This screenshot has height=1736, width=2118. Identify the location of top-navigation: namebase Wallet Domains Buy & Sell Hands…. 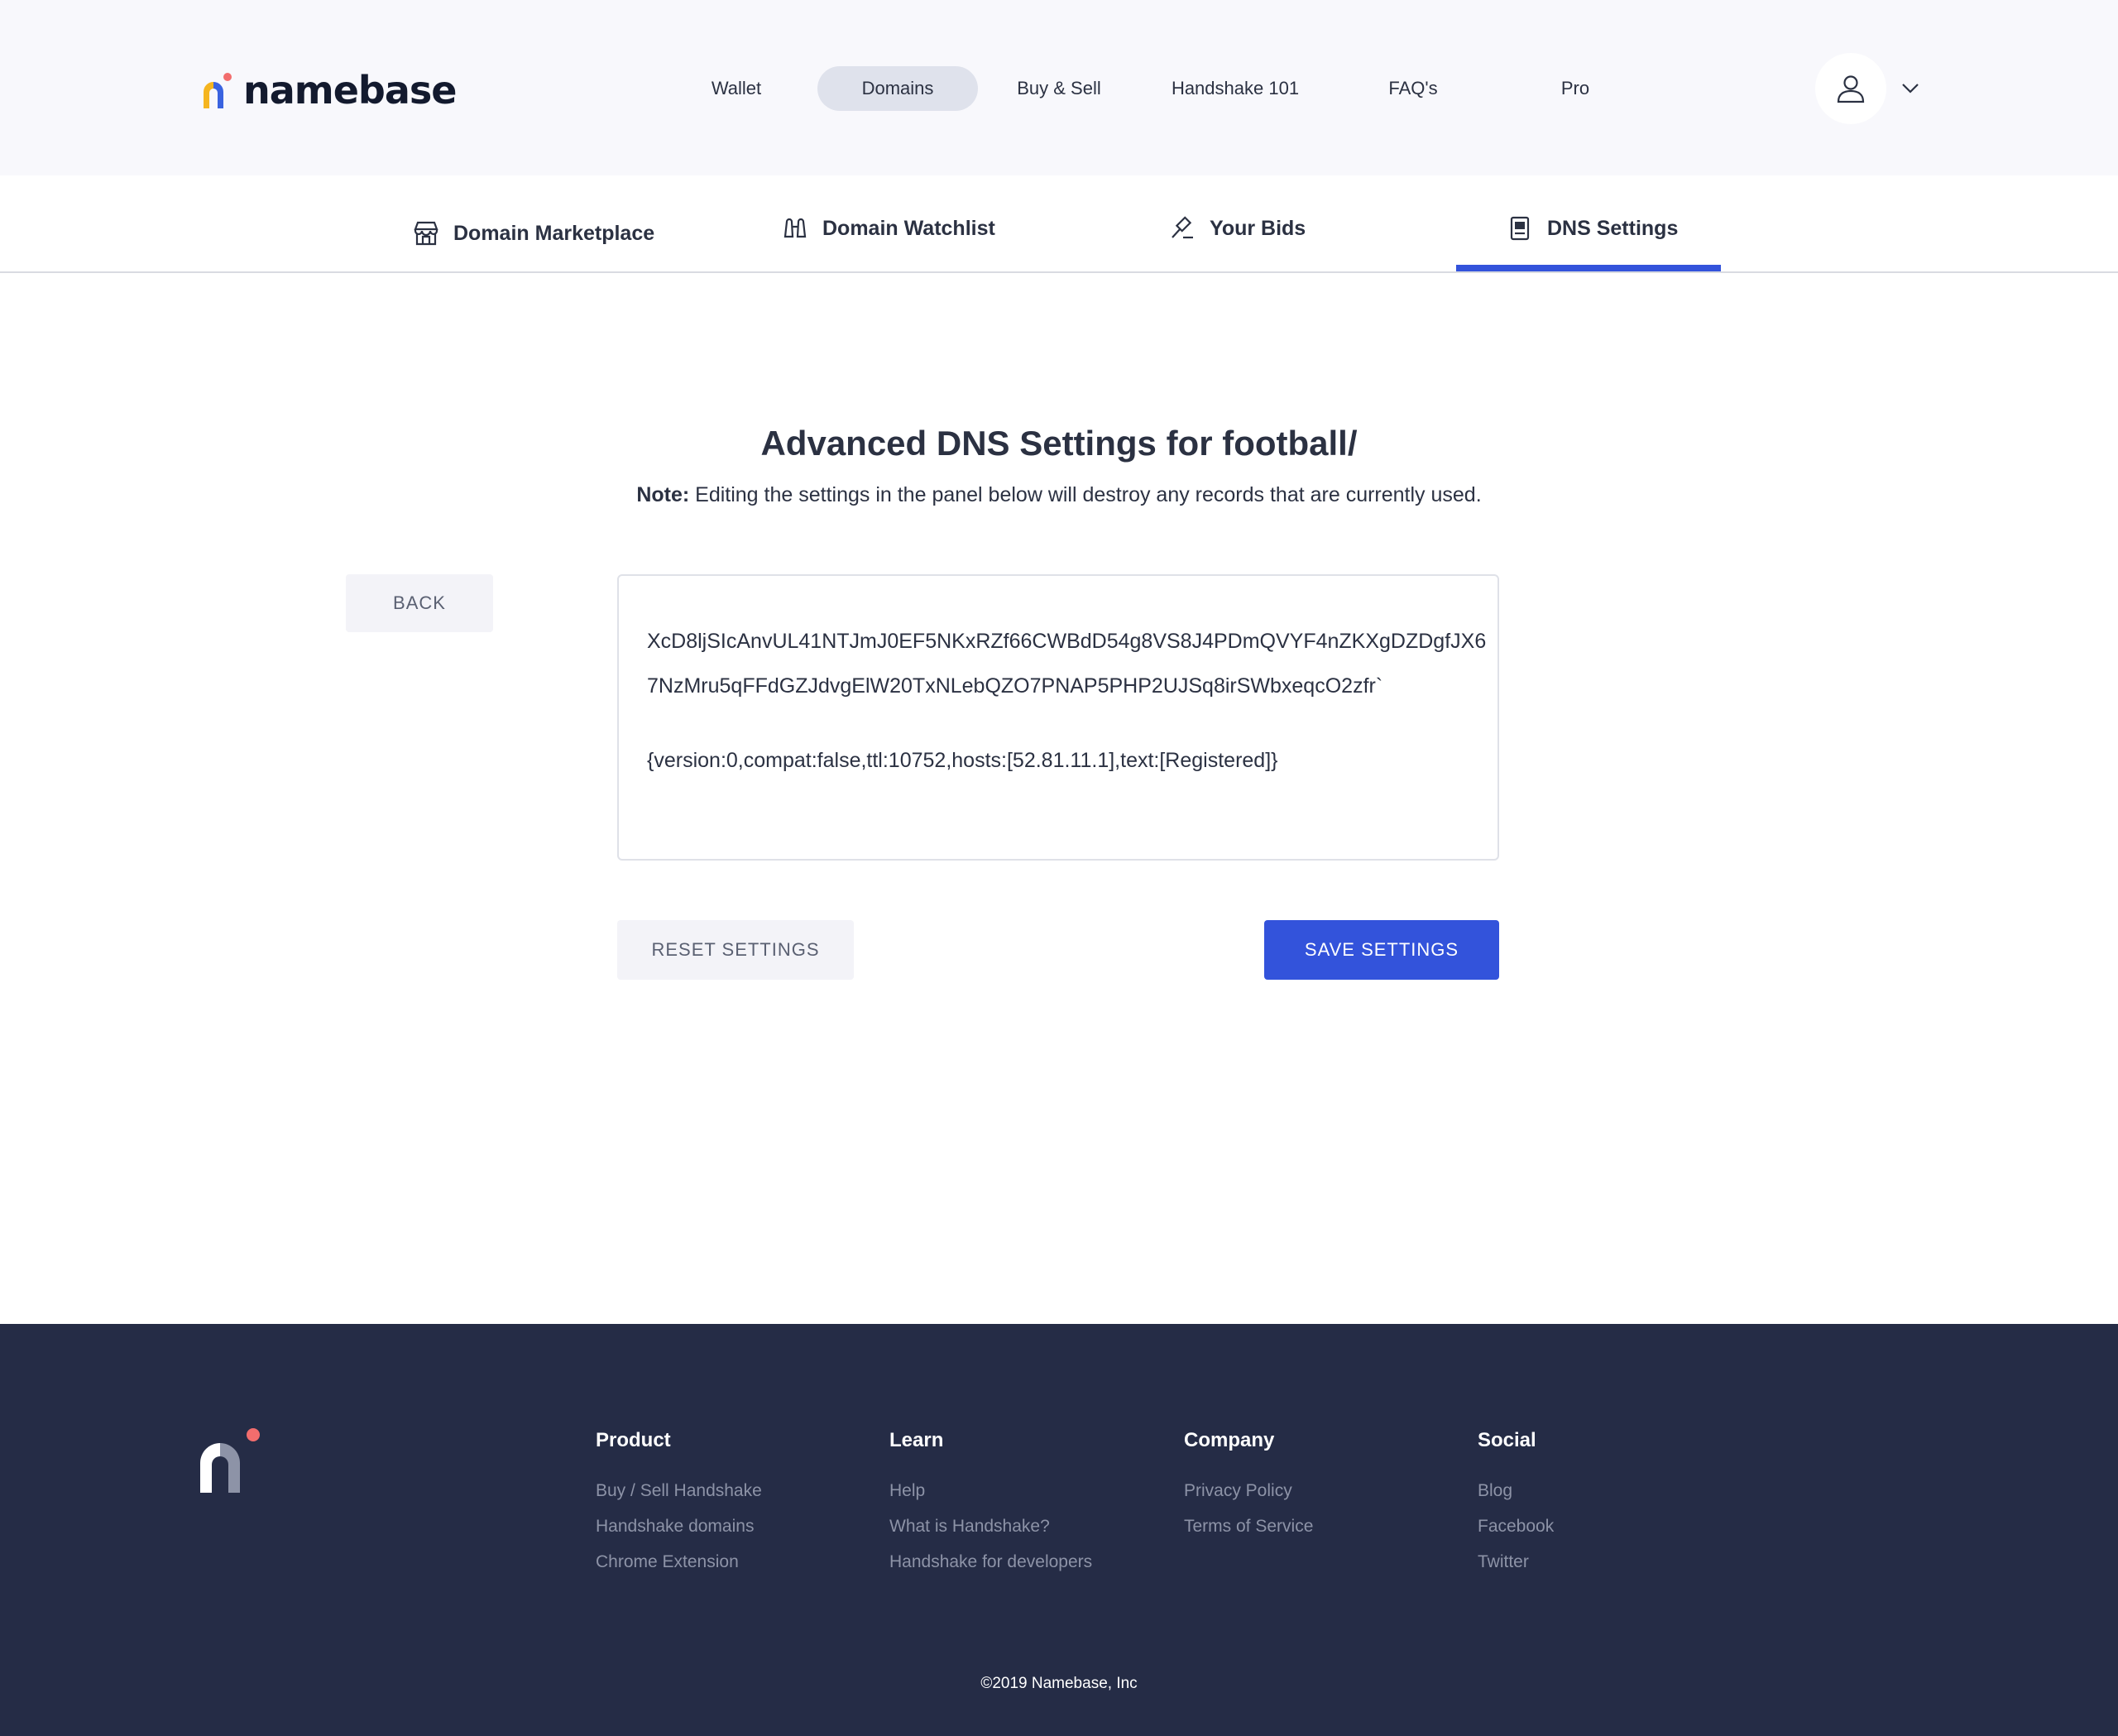
(1059, 87).